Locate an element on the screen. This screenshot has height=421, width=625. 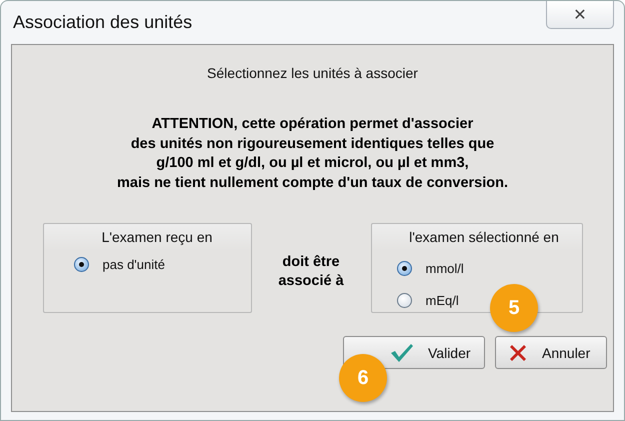
window-title: Association des unités is located at coordinates (102, 22).